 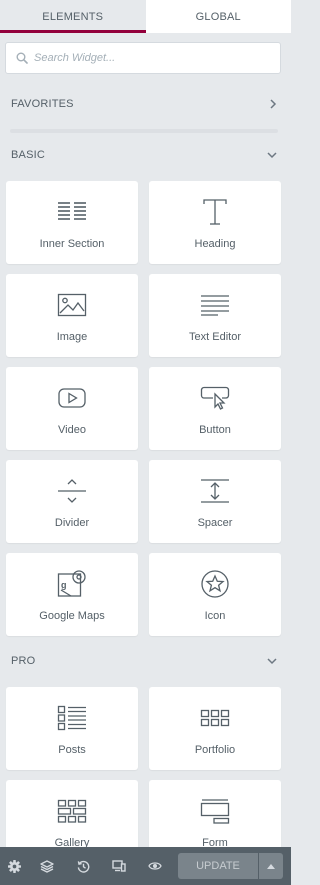 I want to click on widget-label: Text Editor, so click(x=215, y=337).